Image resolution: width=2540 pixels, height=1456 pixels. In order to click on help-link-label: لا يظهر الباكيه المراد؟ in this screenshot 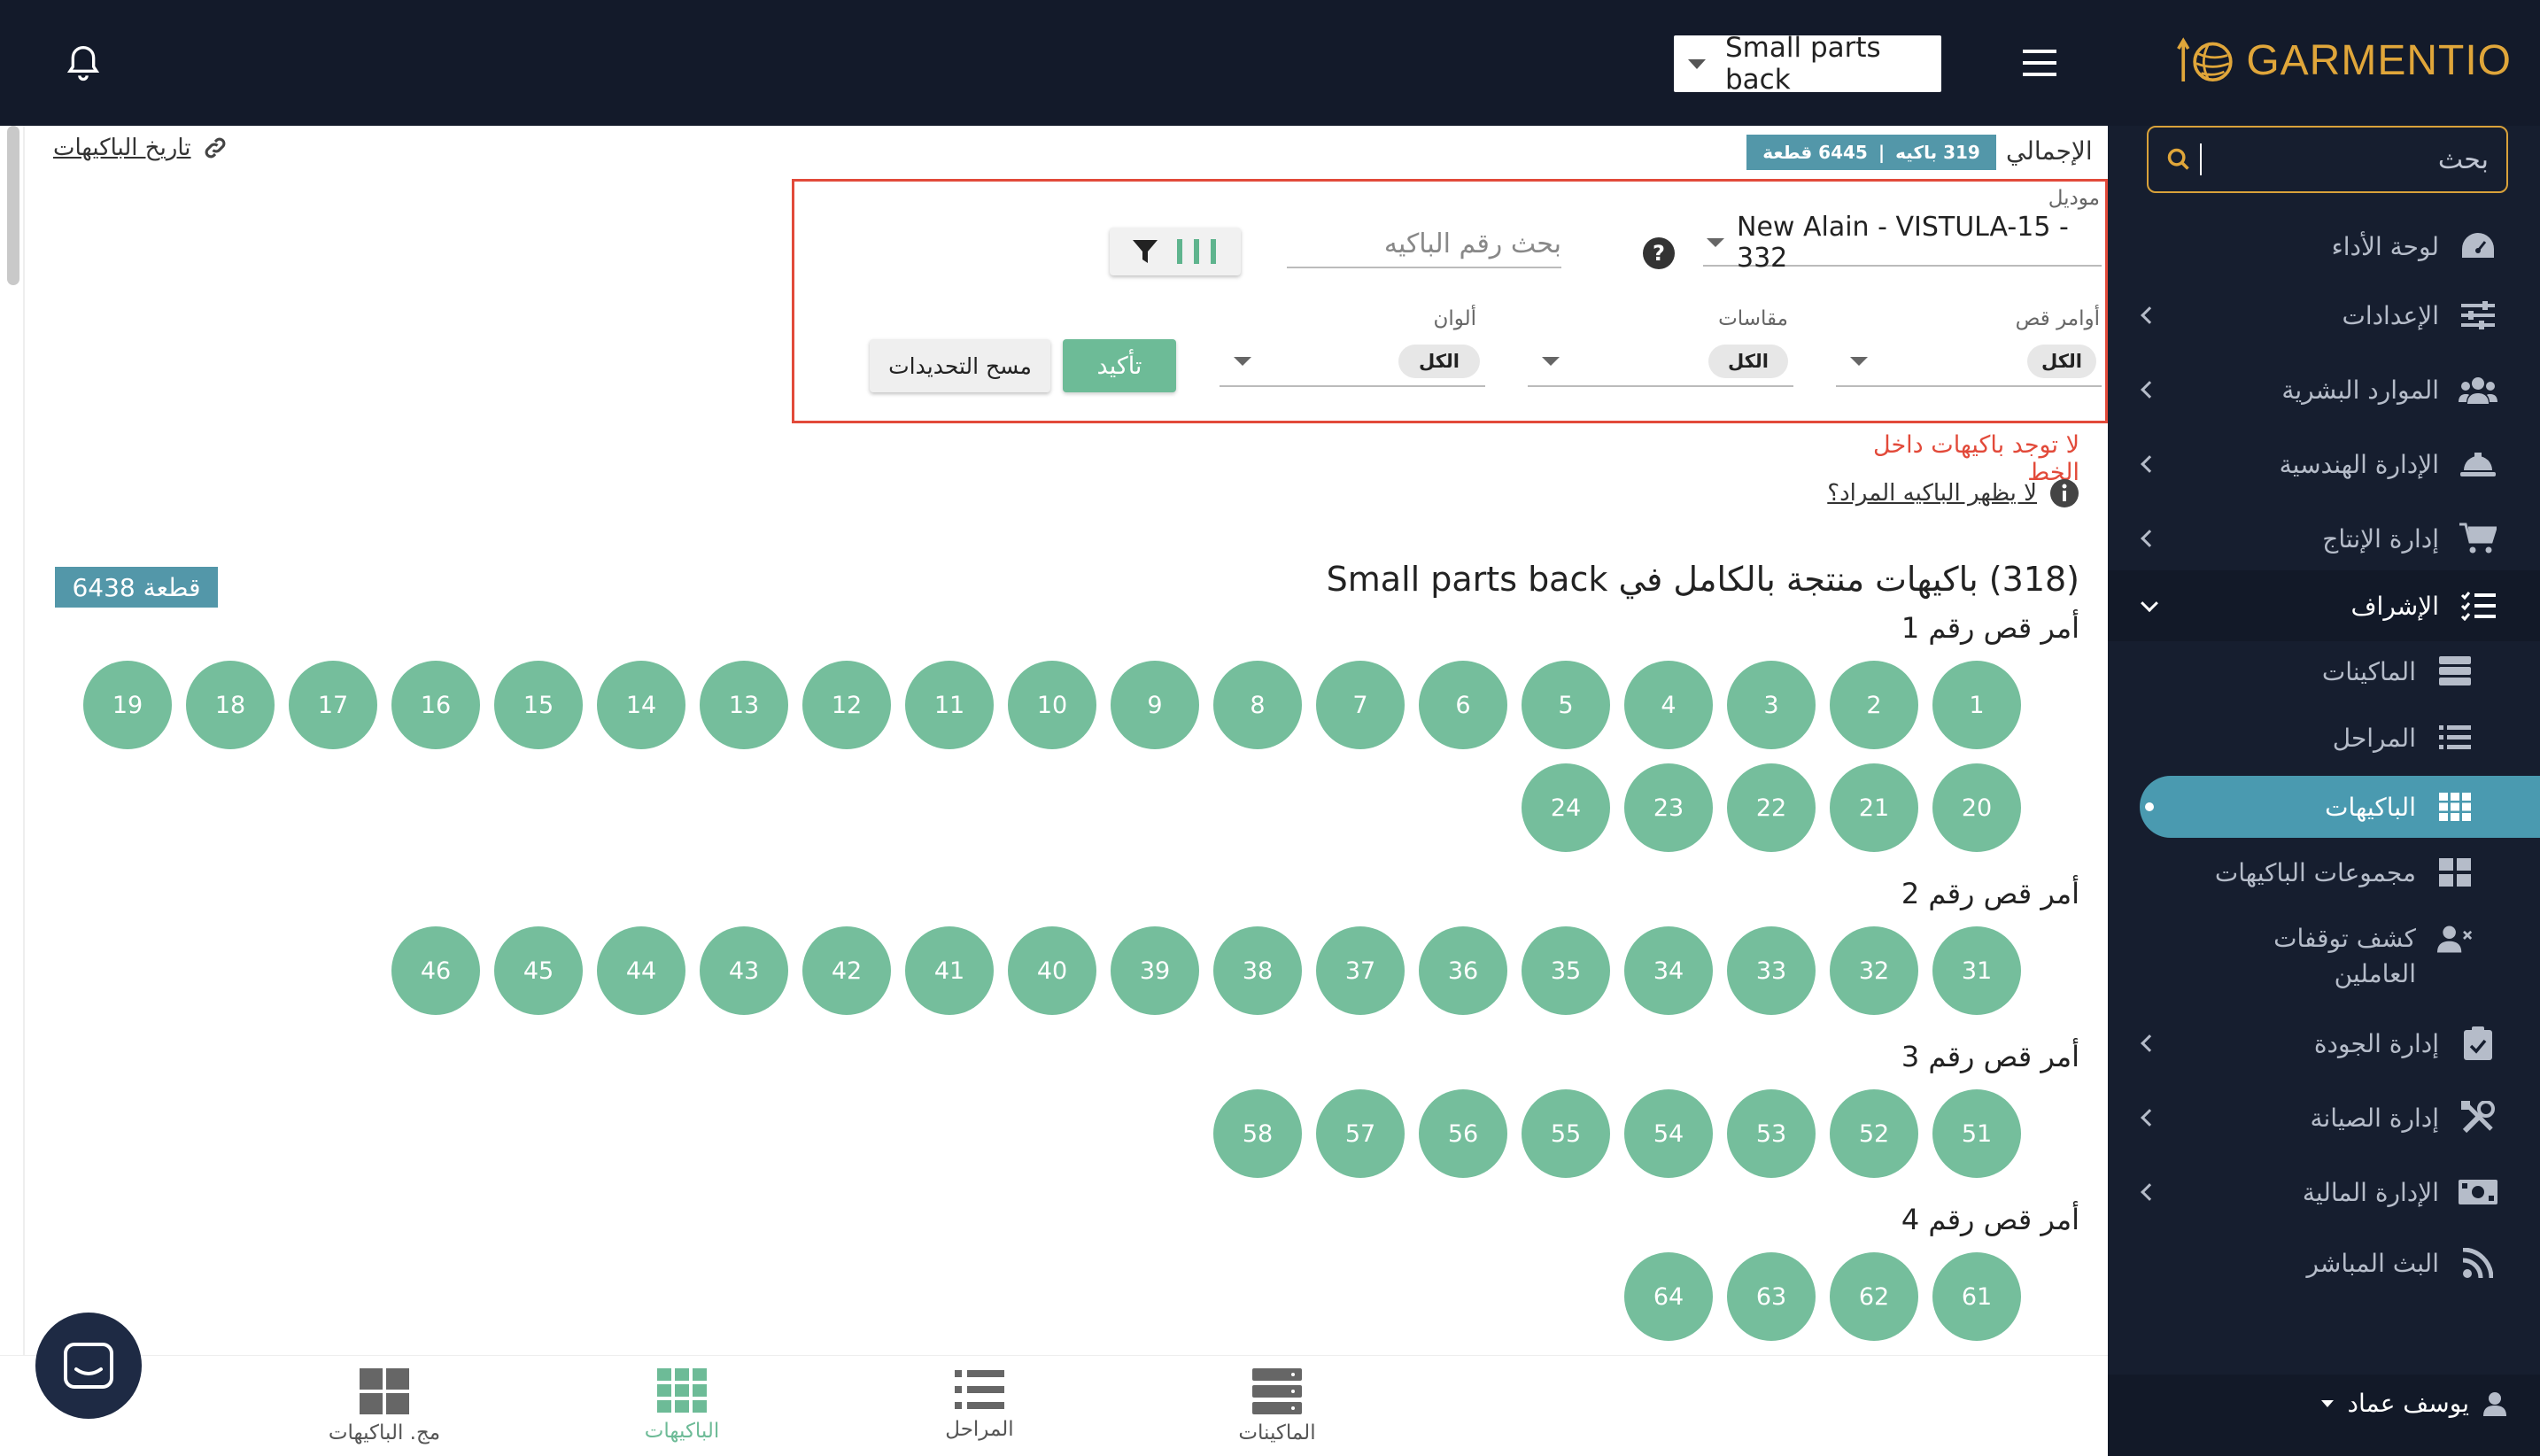, I will do `click(1932, 493)`.